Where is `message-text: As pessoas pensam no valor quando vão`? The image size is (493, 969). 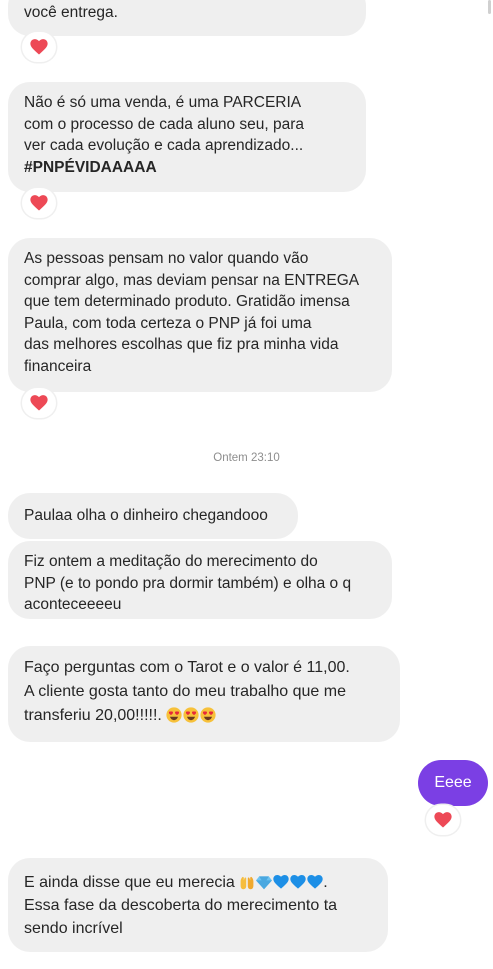 message-text: As pessoas pensam no valor quando vão is located at coordinates (166, 258).